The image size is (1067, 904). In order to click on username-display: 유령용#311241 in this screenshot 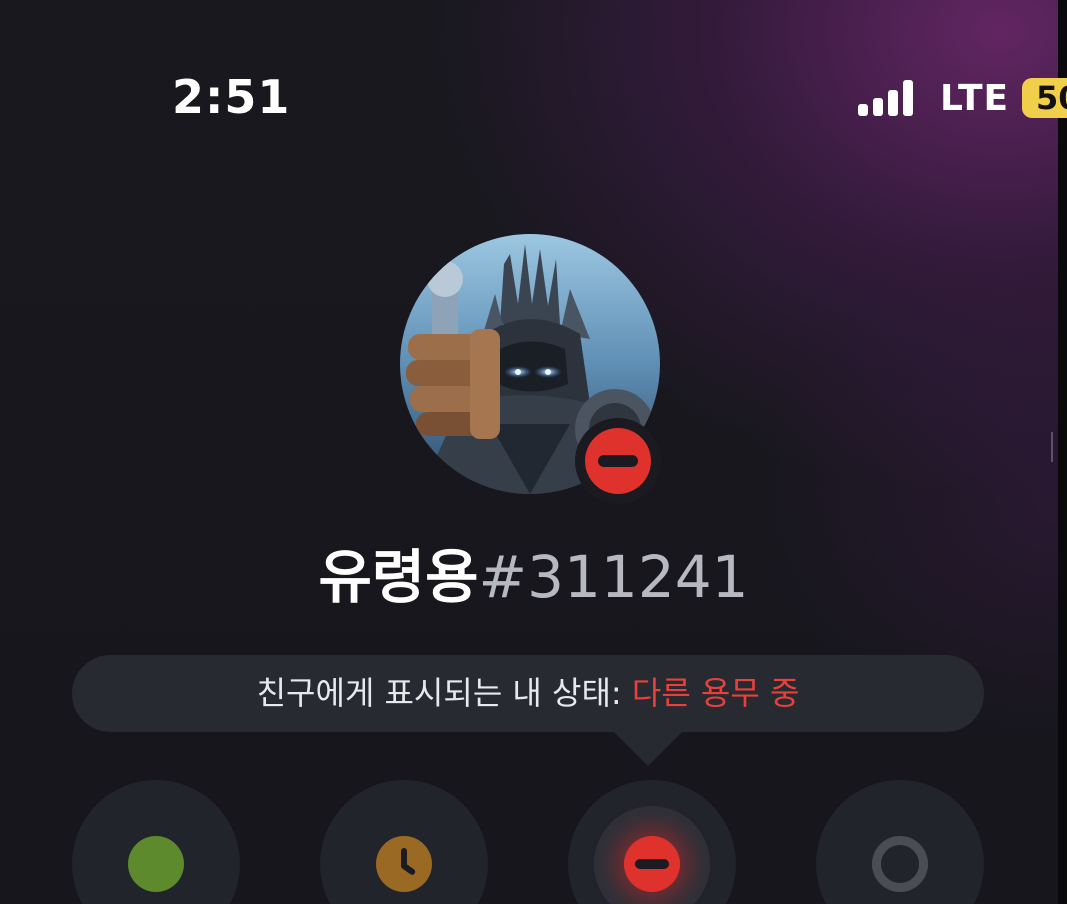, I will do `click(533, 572)`.